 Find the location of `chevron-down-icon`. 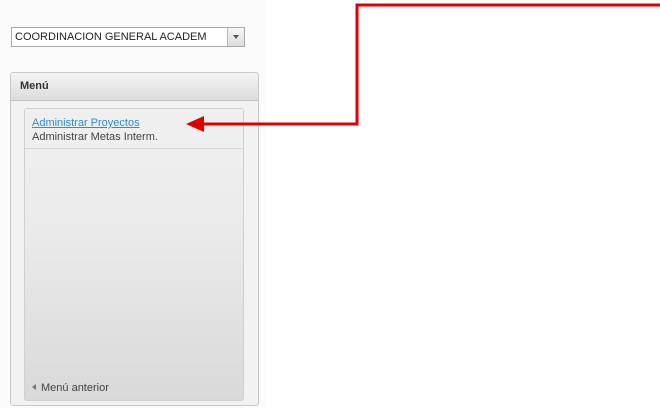

chevron-down-icon is located at coordinates (236, 37).